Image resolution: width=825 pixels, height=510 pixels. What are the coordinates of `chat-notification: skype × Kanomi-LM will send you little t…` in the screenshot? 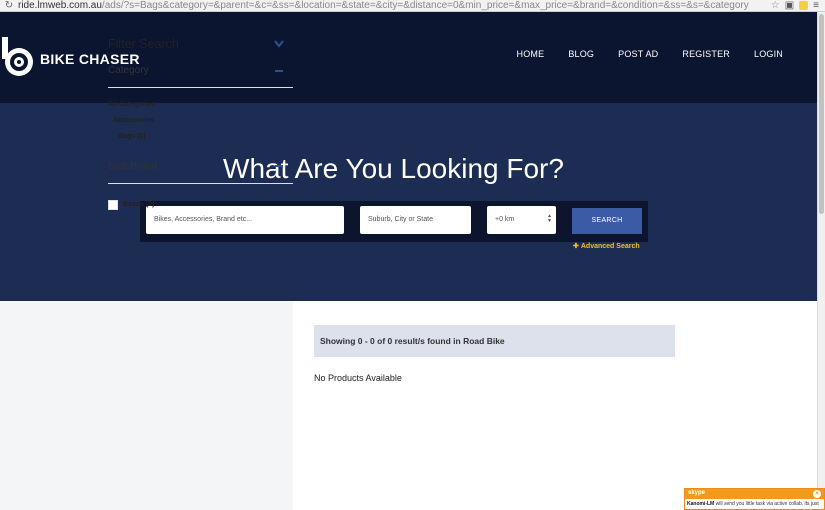 It's located at (754, 499).